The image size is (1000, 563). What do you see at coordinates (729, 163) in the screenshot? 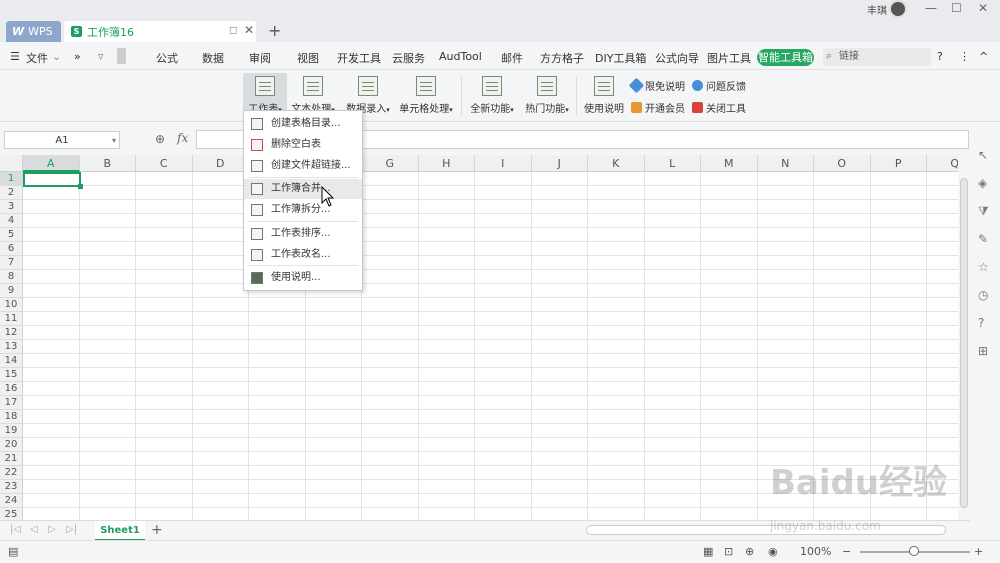
I see `column-header: M` at bounding box center [729, 163].